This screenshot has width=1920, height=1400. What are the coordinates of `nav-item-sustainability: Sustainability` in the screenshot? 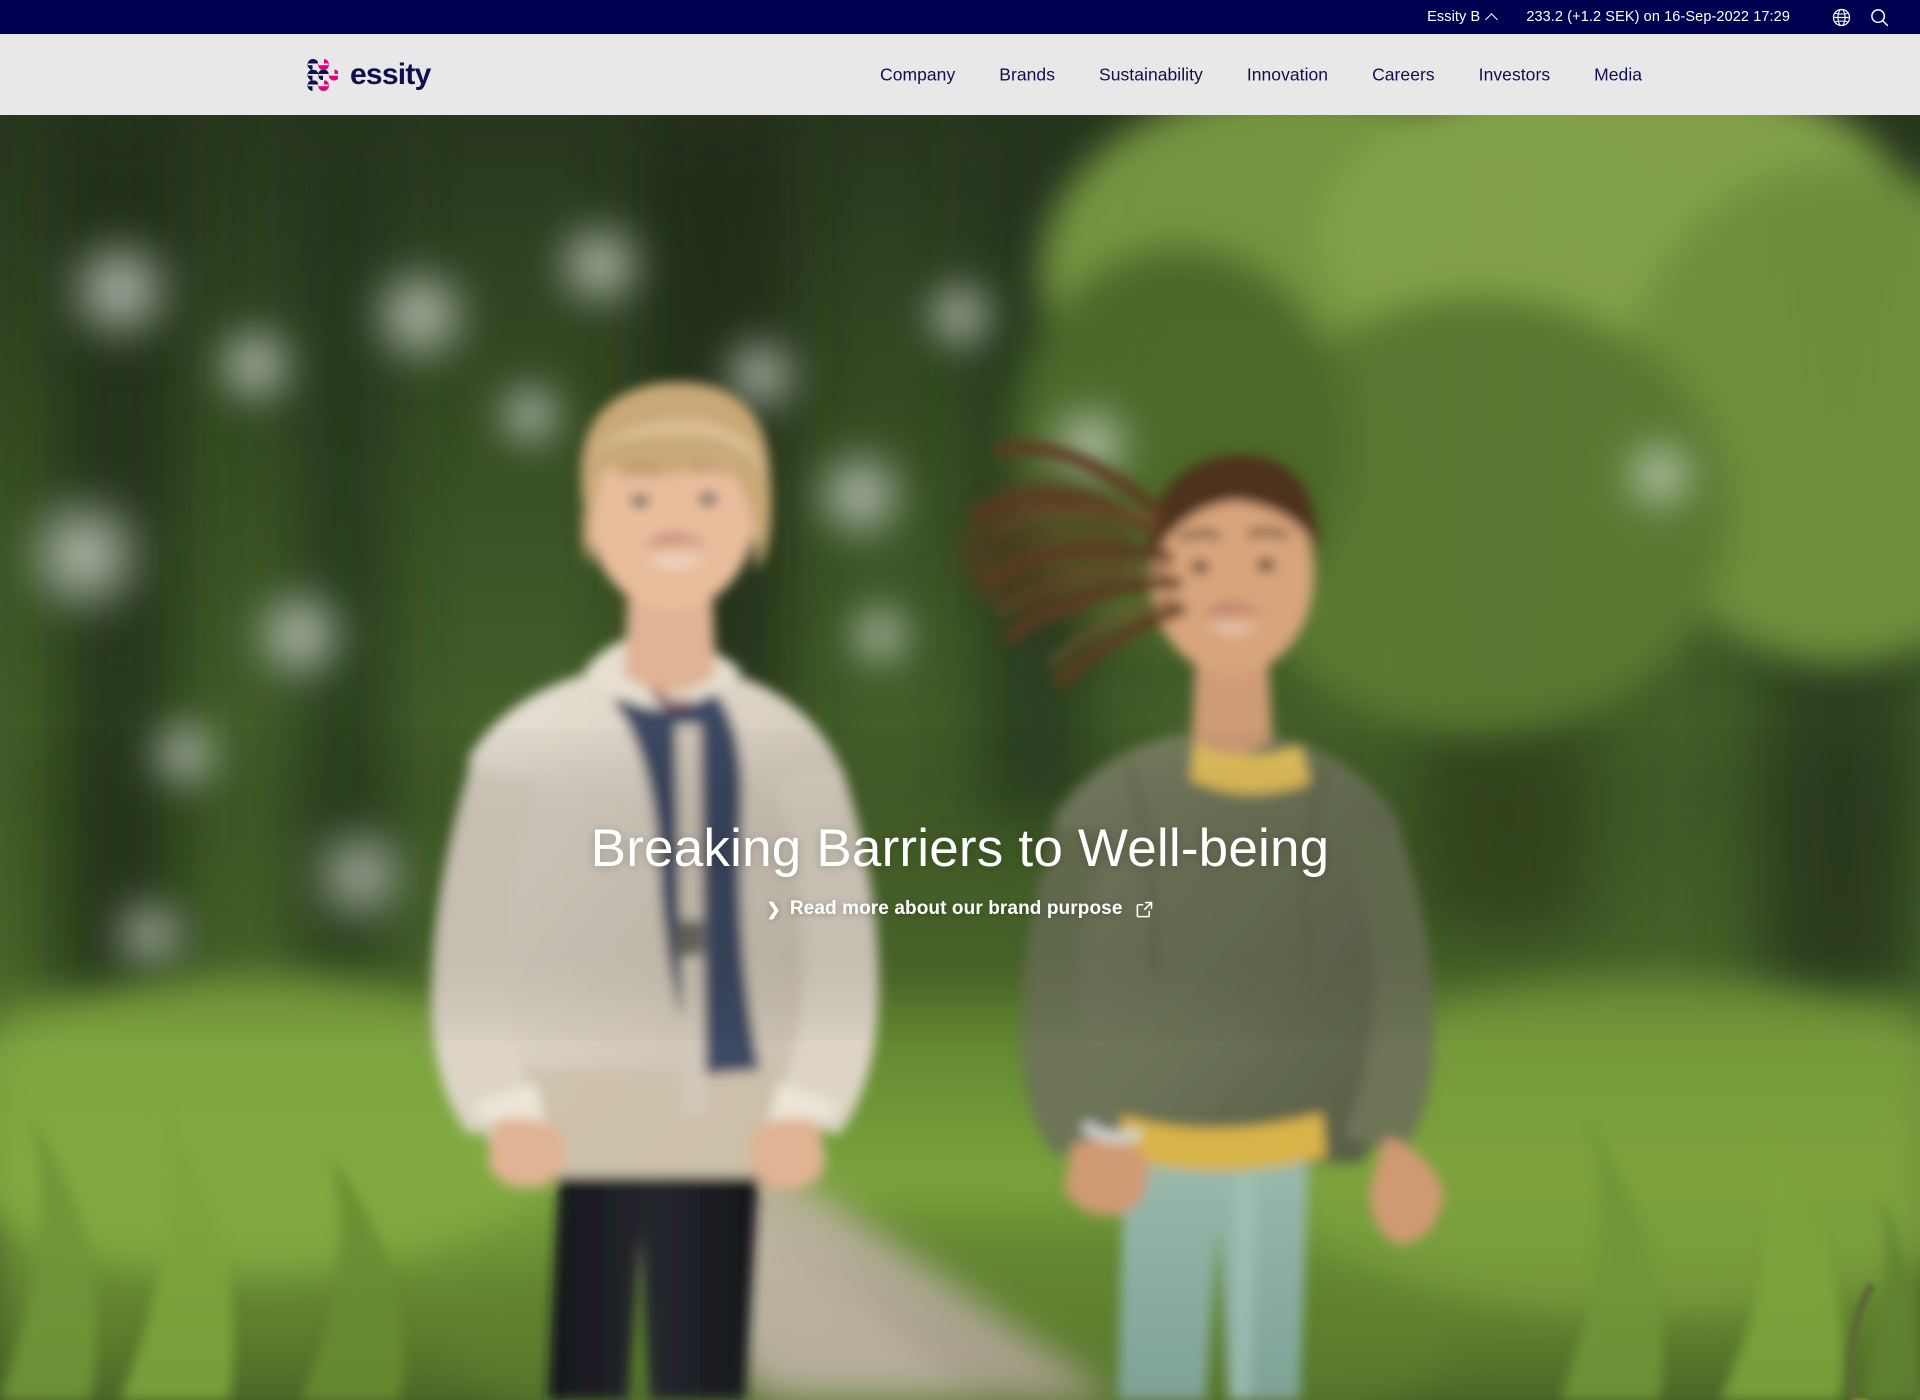 It's located at (1151, 74).